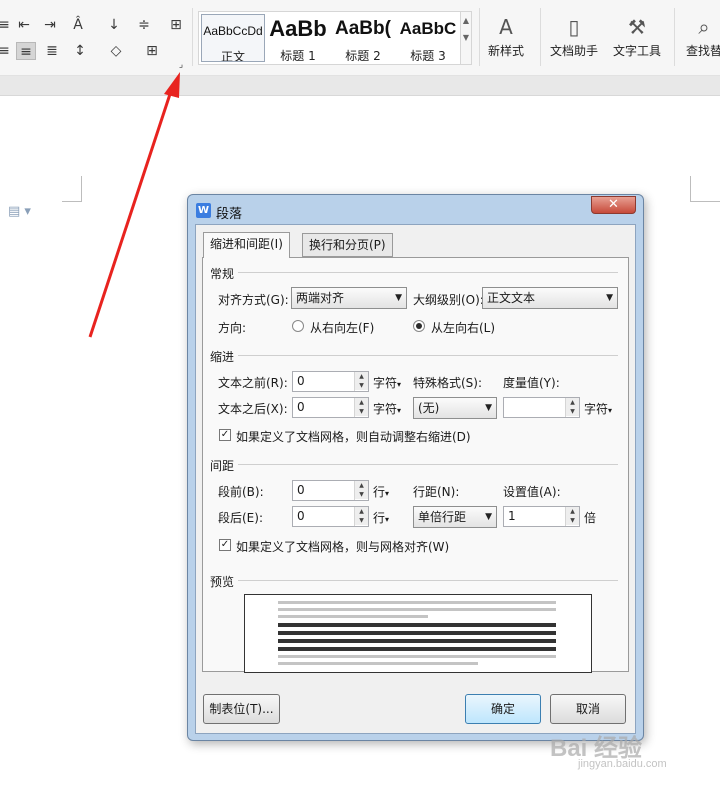 Image resolution: width=720 pixels, height=795 pixels. I want to click on indent-before-unit: 字符▾, so click(387, 382).